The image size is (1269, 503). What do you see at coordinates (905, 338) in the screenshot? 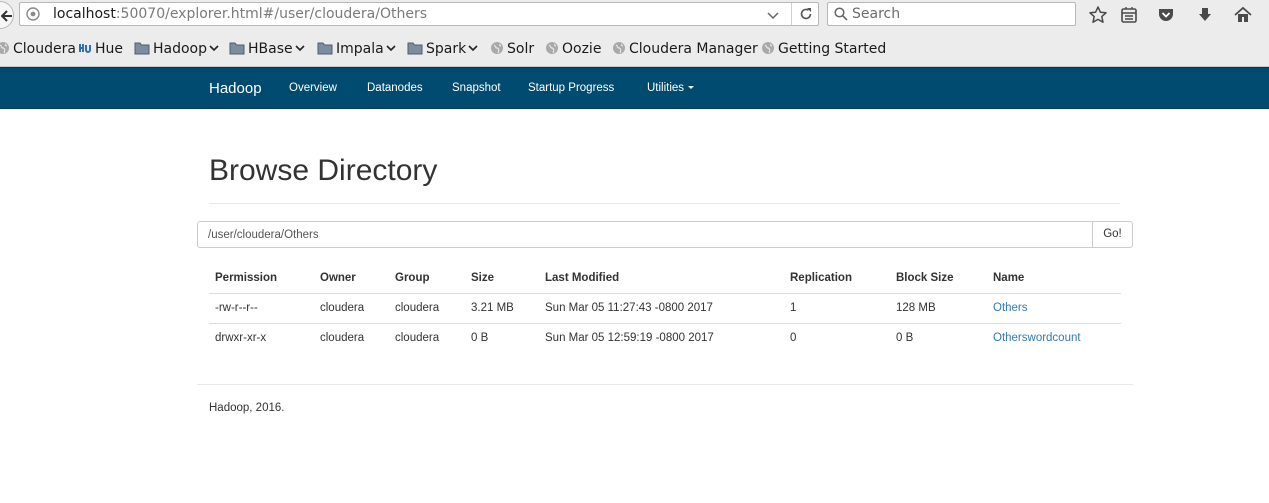
I see `cell-block-size: 0 B` at bounding box center [905, 338].